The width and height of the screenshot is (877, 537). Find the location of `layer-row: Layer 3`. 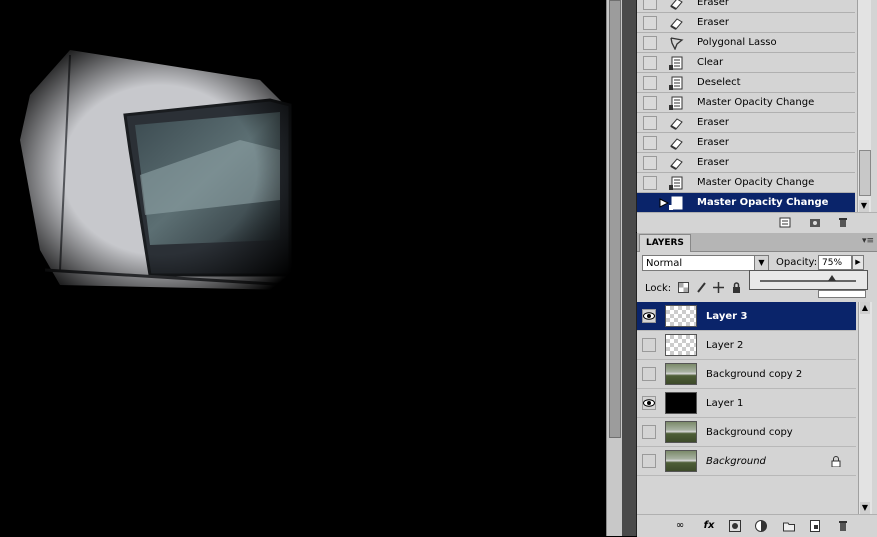

layer-row: Layer 3 is located at coordinates (746, 316).